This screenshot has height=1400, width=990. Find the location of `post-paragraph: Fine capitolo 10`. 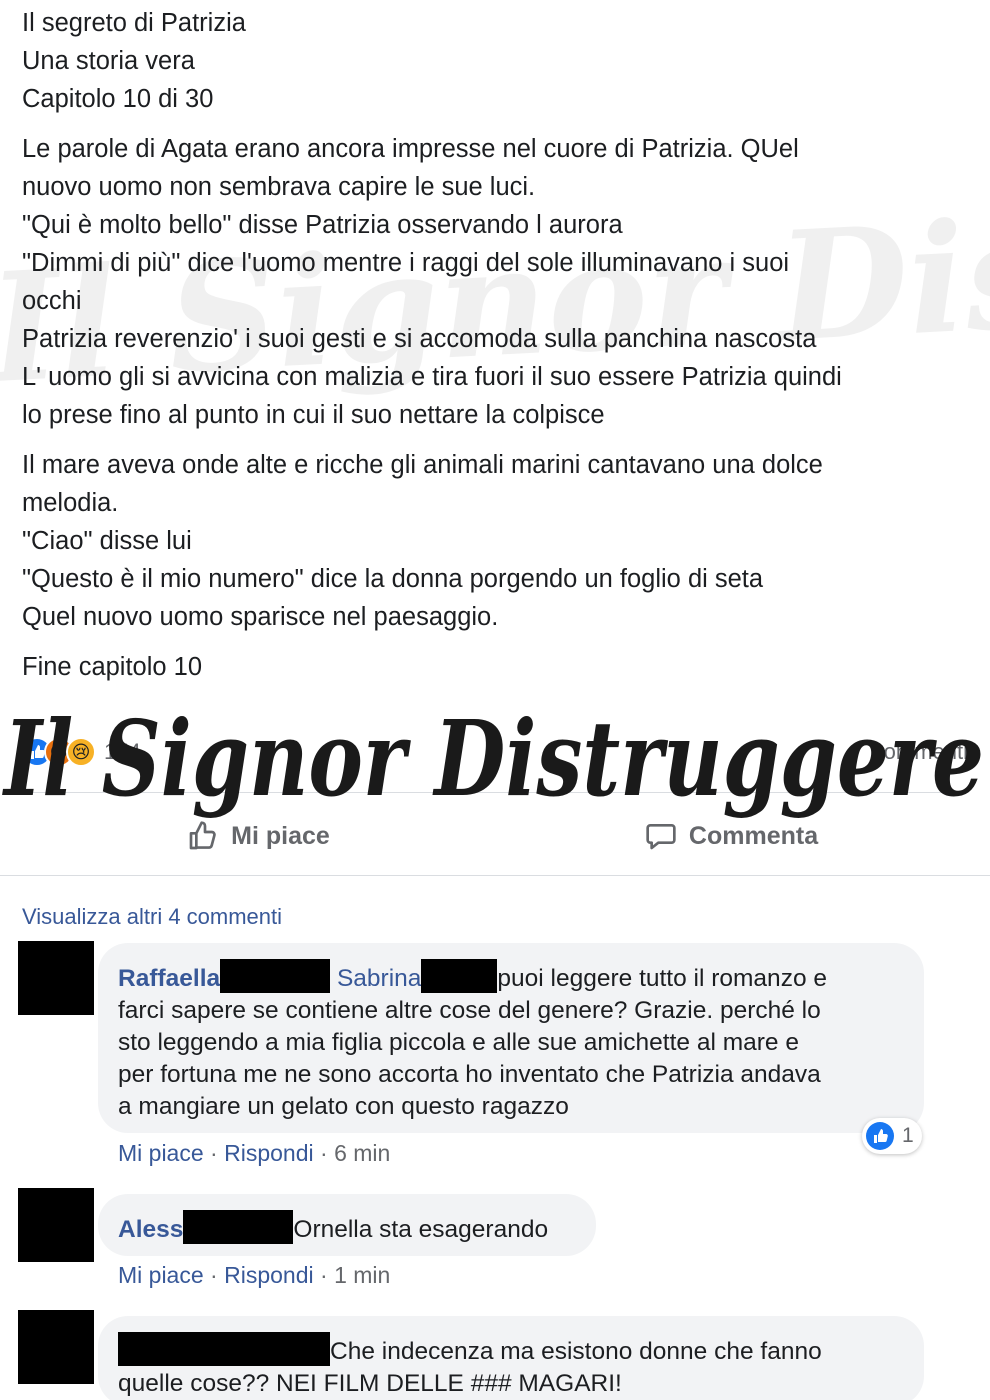

post-paragraph: Fine capitolo 10 is located at coordinates (497, 667).